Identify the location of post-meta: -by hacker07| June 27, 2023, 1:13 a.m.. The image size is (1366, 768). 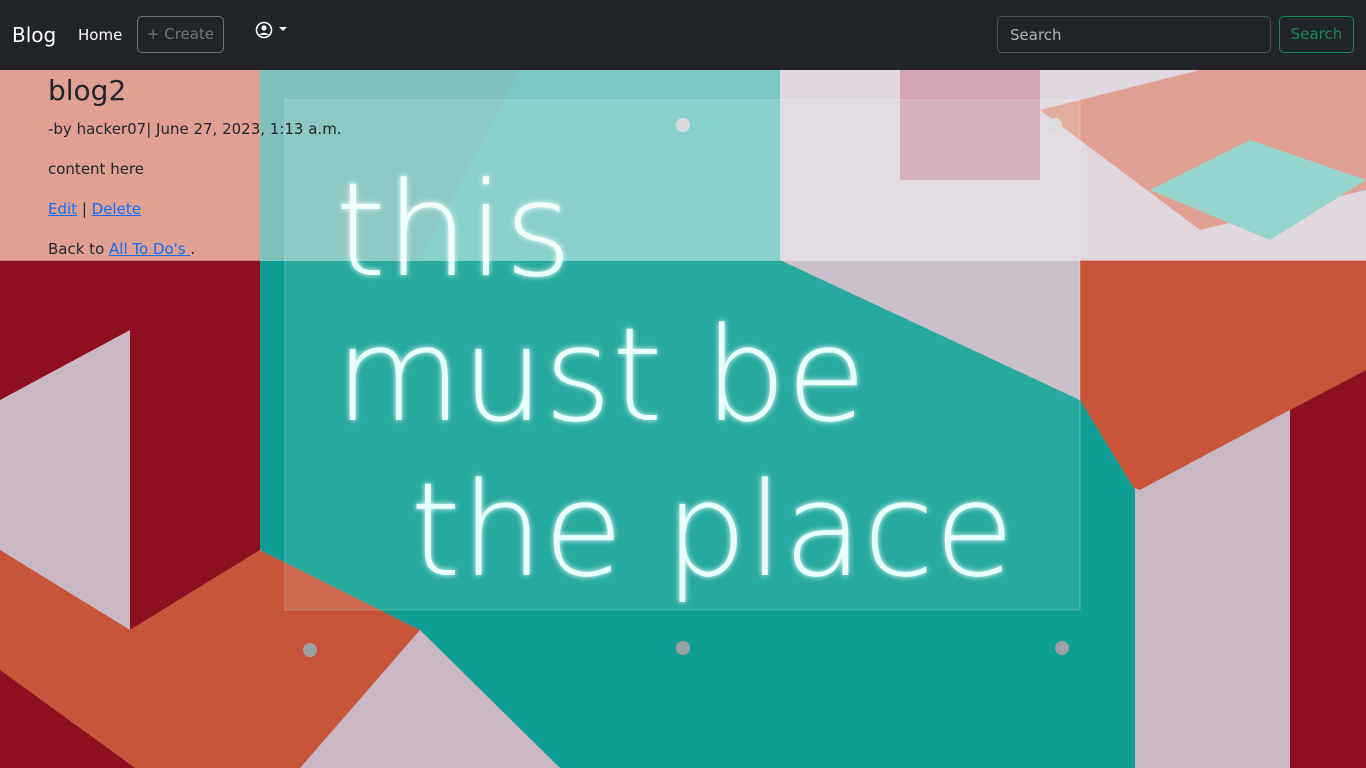
(195, 129).